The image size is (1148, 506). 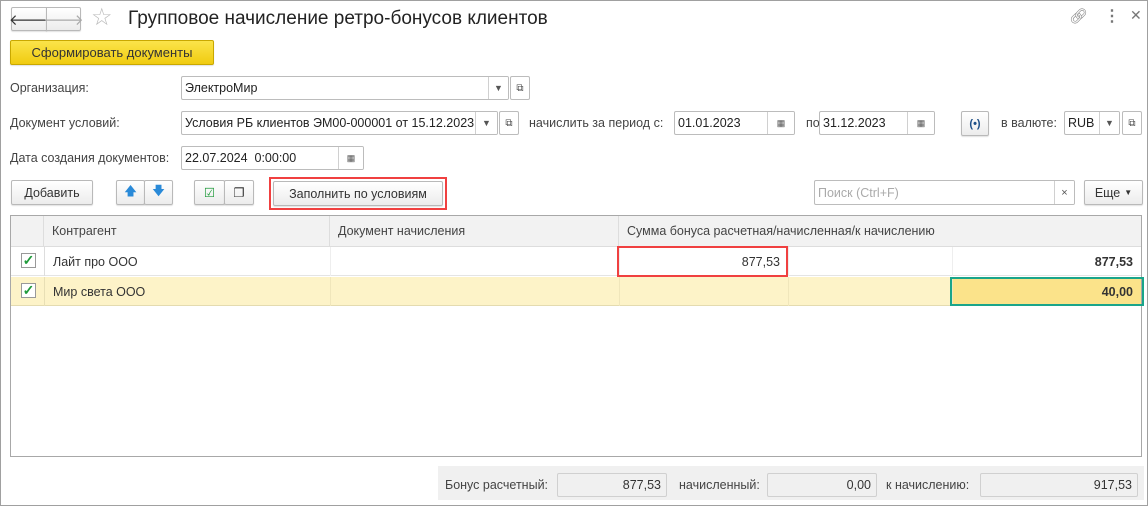 I want to click on period-from-label: начислить за период с:, so click(x=596, y=123).